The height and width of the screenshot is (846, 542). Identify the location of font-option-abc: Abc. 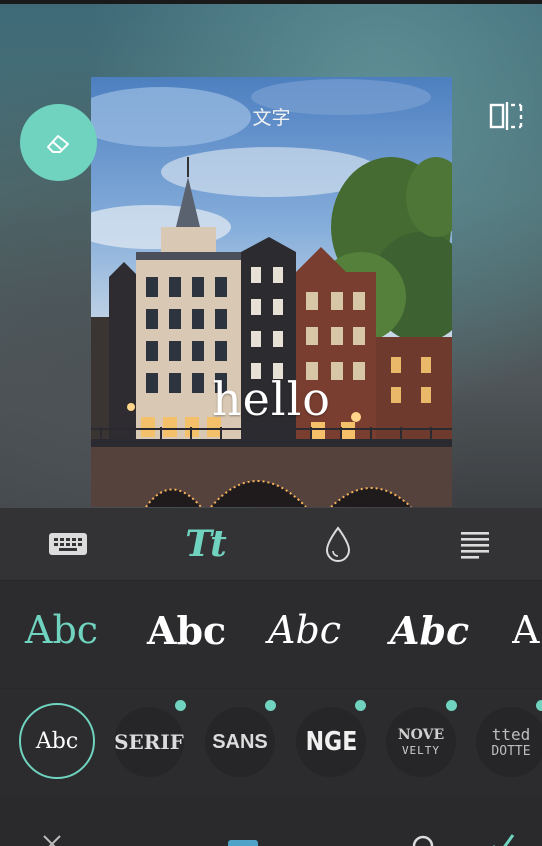
(57, 741).